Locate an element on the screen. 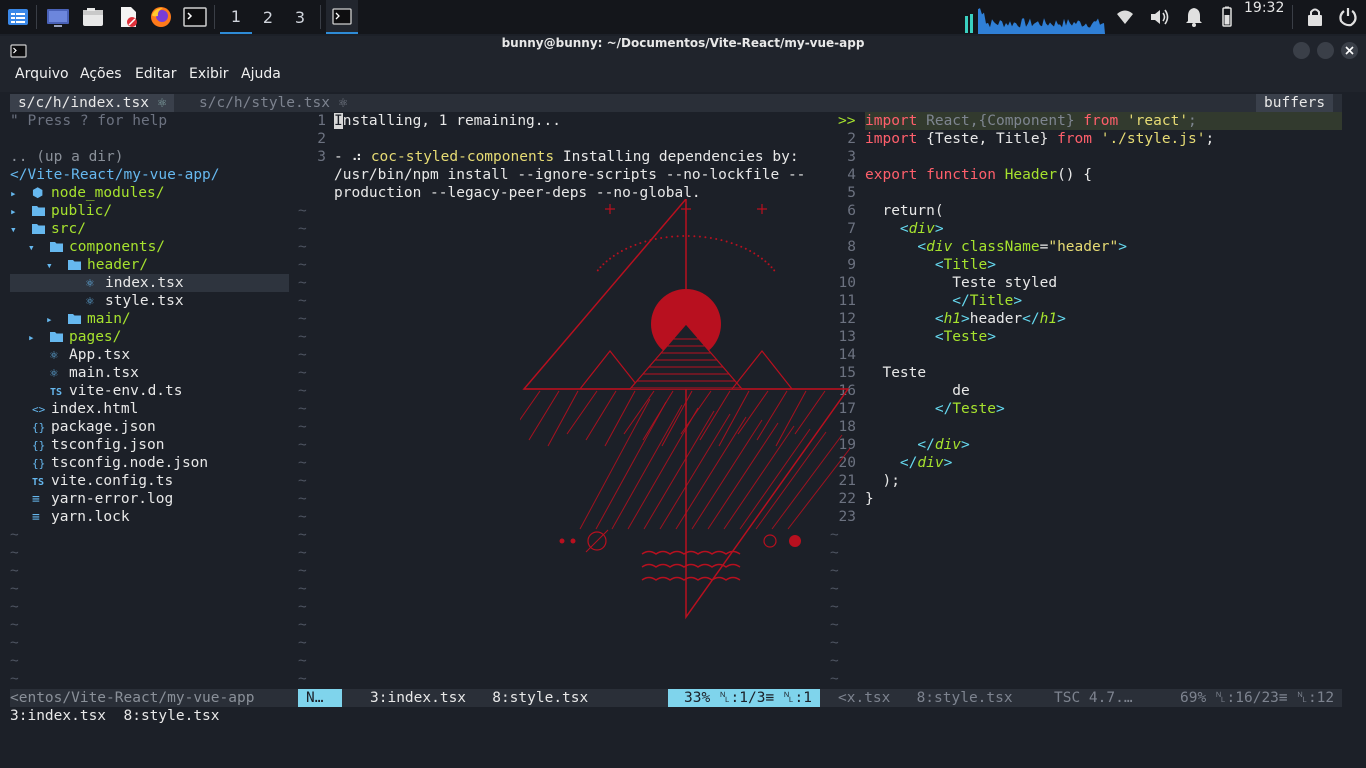  code-token: Teste is located at coordinates (965, 337).